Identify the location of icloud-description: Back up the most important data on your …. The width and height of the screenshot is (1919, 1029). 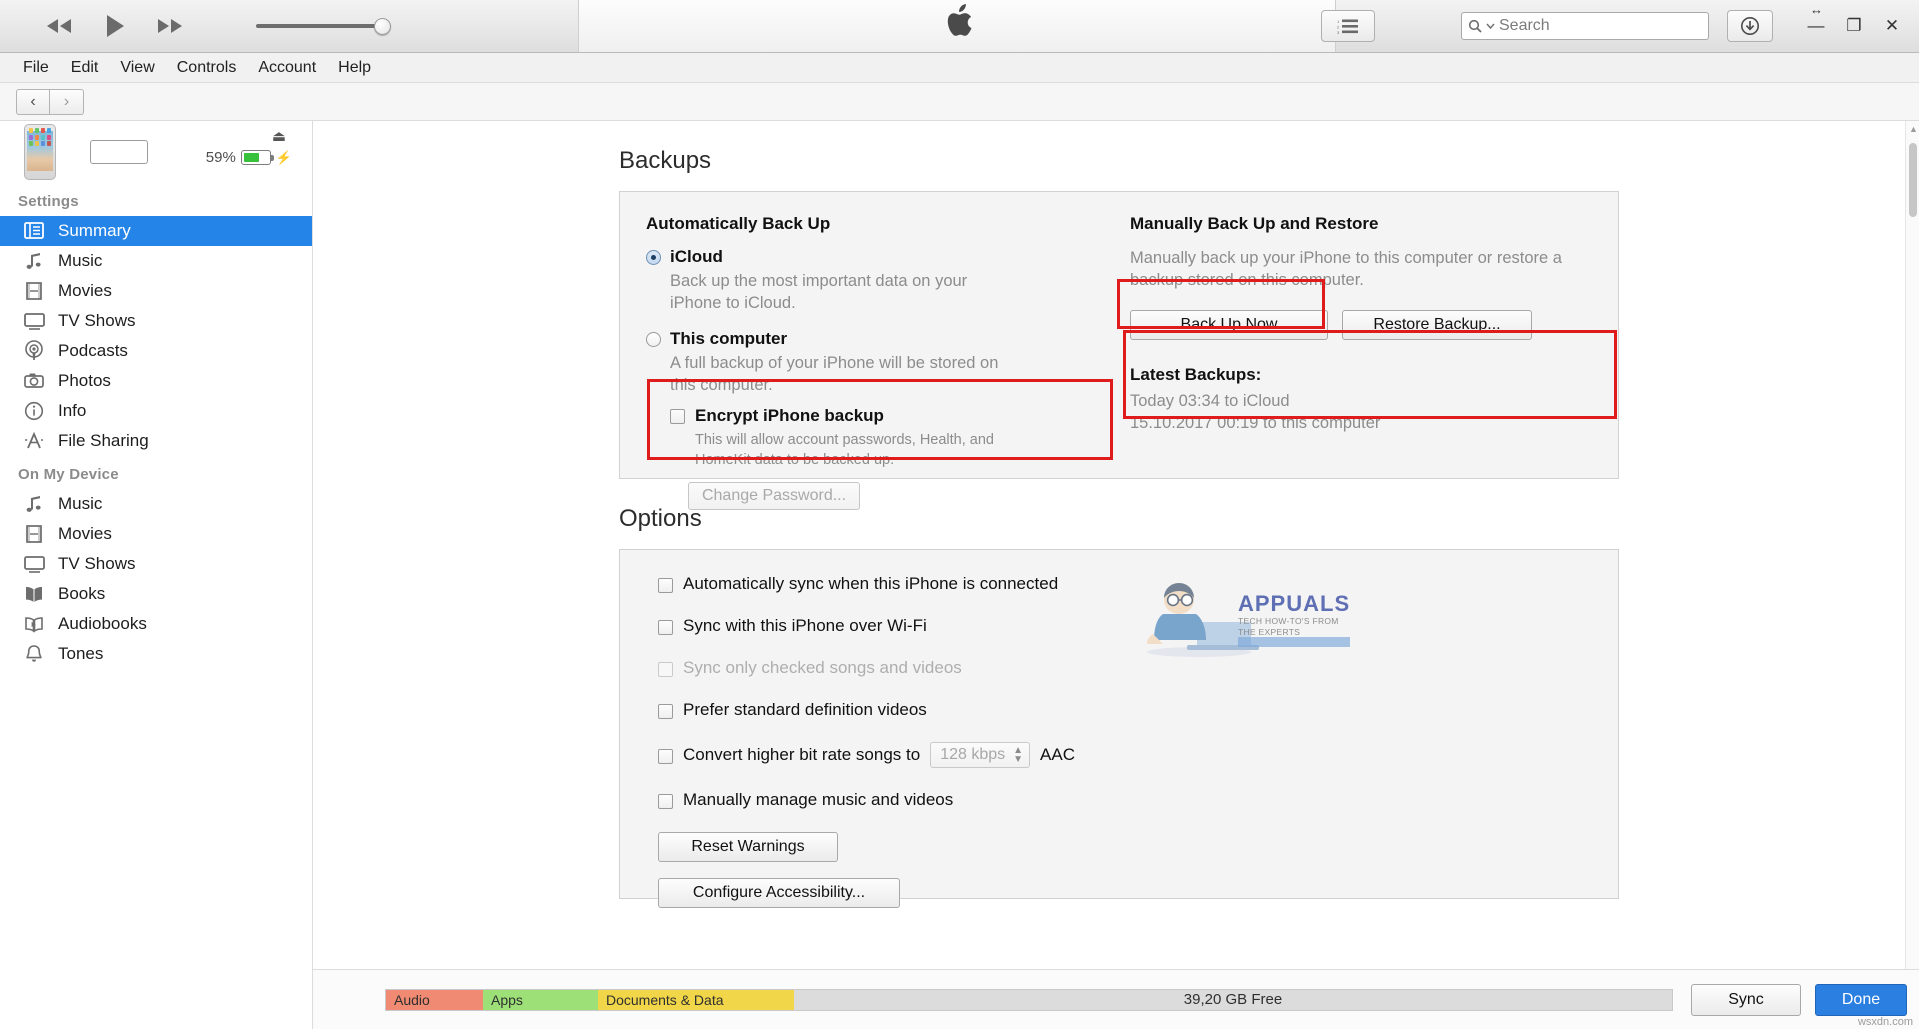
(819, 292).